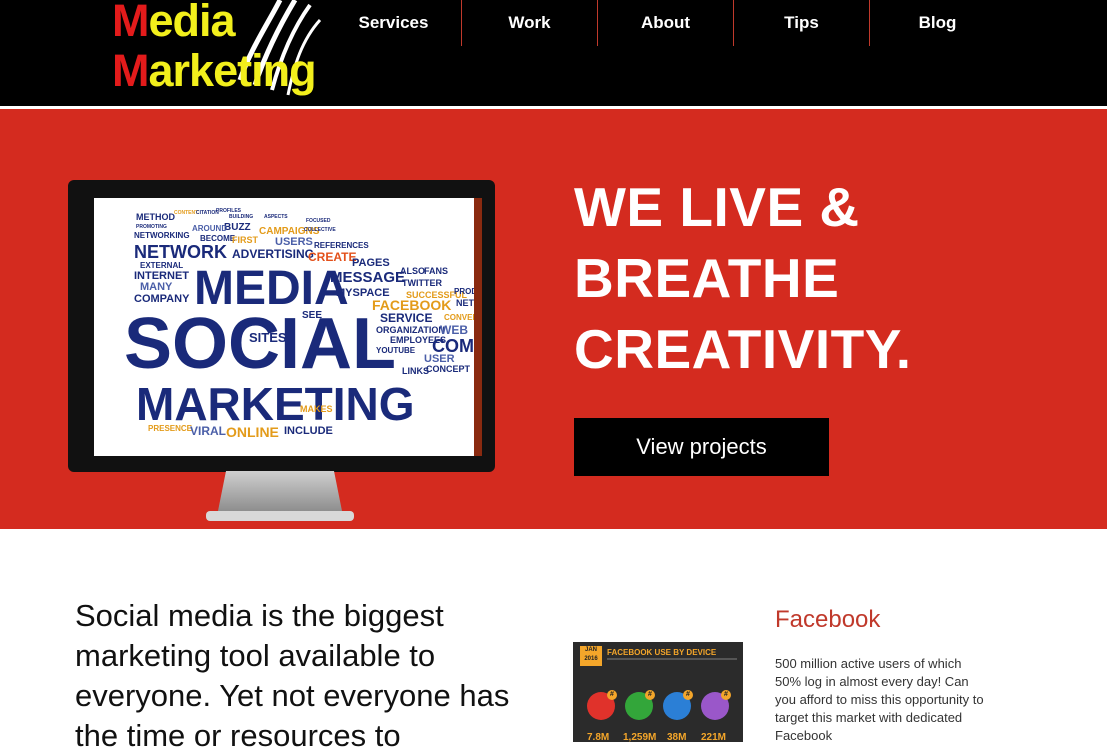 The height and width of the screenshot is (756, 1107). Describe the element at coordinates (598, 737) in the screenshot. I see `infographic-value: 7.8M` at that location.